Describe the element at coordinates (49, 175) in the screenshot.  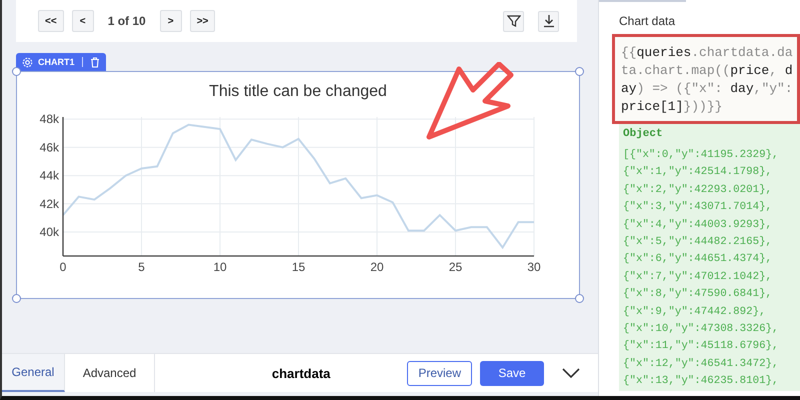
I see `y-tick-label: 44k` at that location.